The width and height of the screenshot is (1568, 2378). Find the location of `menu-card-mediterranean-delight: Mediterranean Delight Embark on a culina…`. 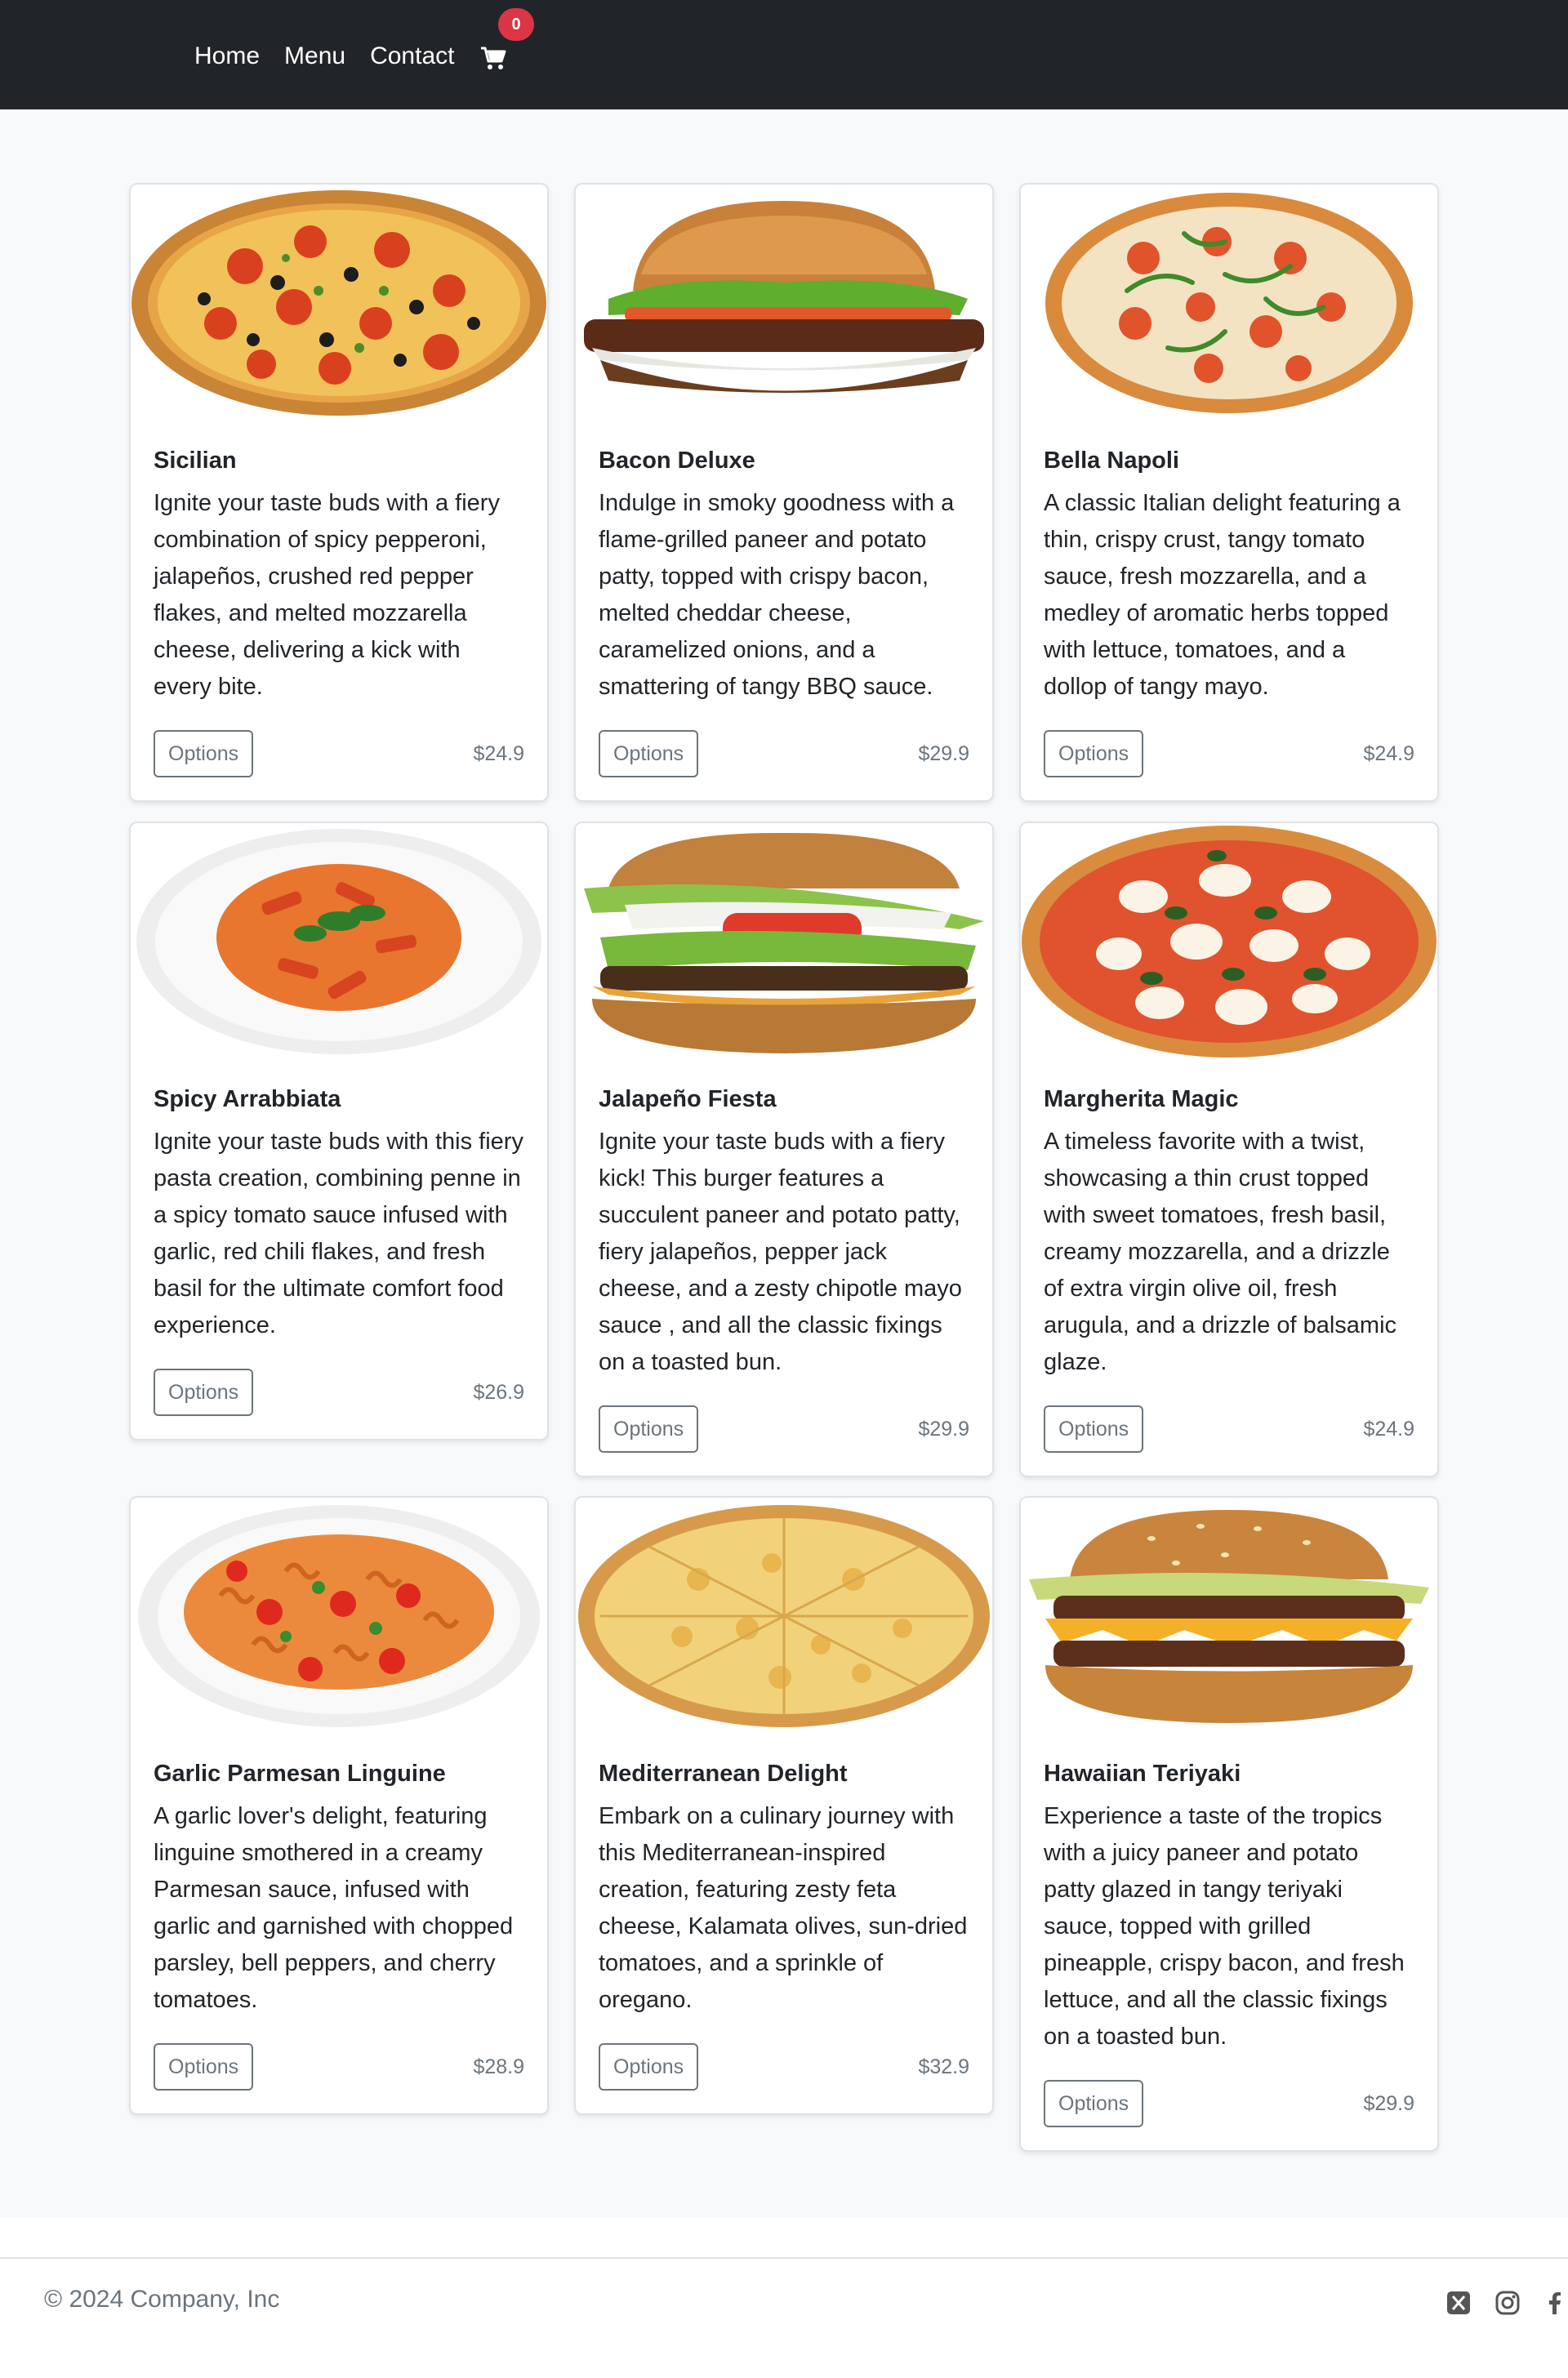

menu-card-mediterranean-delight: Mediterranean Delight Embark on a culina… is located at coordinates (784, 1806).